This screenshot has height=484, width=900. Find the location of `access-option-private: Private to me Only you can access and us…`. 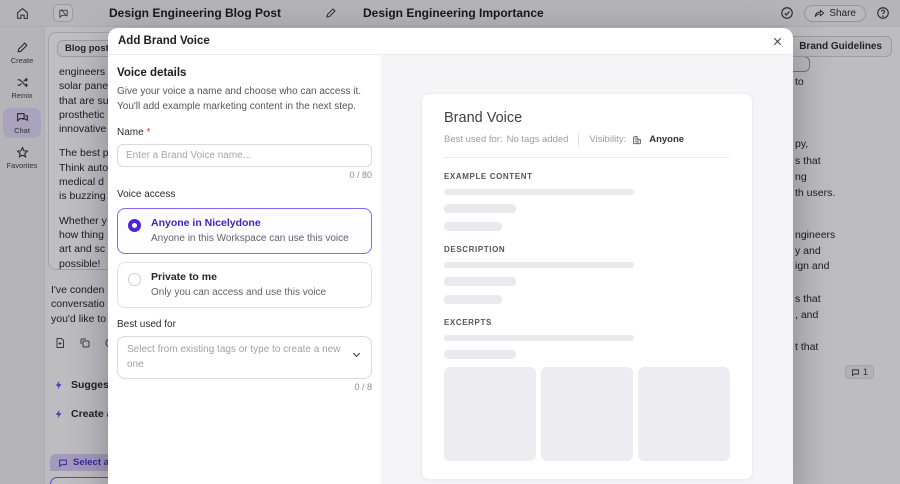

access-option-private: Private to me Only you can access and us… is located at coordinates (244, 285).